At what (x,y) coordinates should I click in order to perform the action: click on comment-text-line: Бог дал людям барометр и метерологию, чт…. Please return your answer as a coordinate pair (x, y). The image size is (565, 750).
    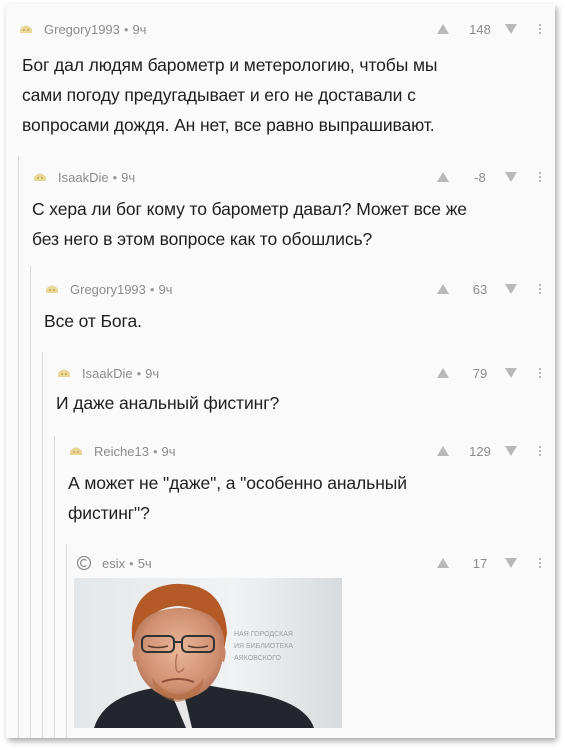
    Looking at the image, I should click on (230, 65).